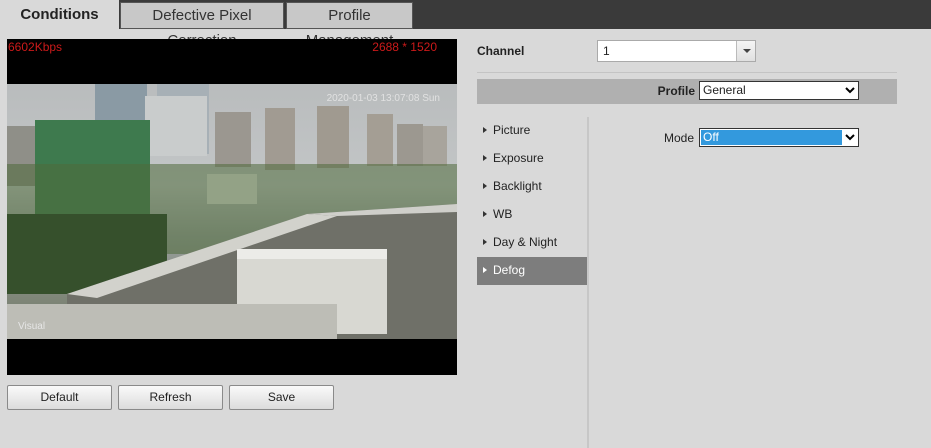 The image size is (931, 448). What do you see at coordinates (59, 14) in the screenshot?
I see `tab-conditions: Conditions` at bounding box center [59, 14].